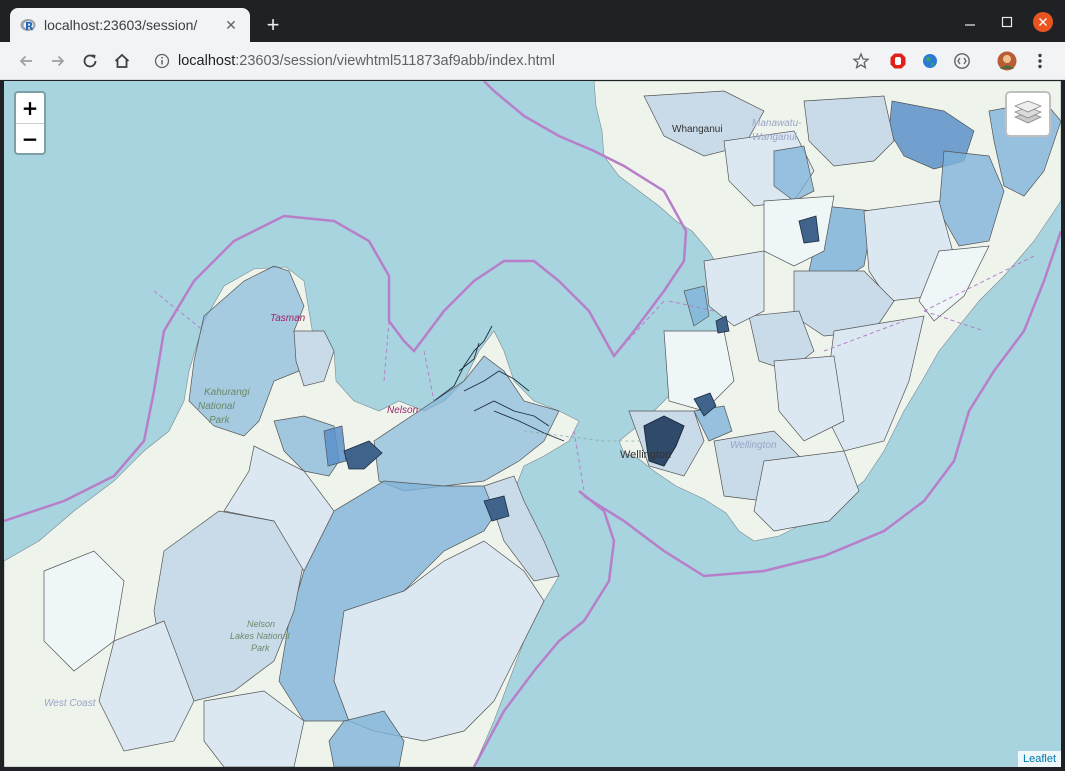 This screenshot has height=771, width=1065. What do you see at coordinates (260, 648) in the screenshot?
I see `label-park-2: Park` at bounding box center [260, 648].